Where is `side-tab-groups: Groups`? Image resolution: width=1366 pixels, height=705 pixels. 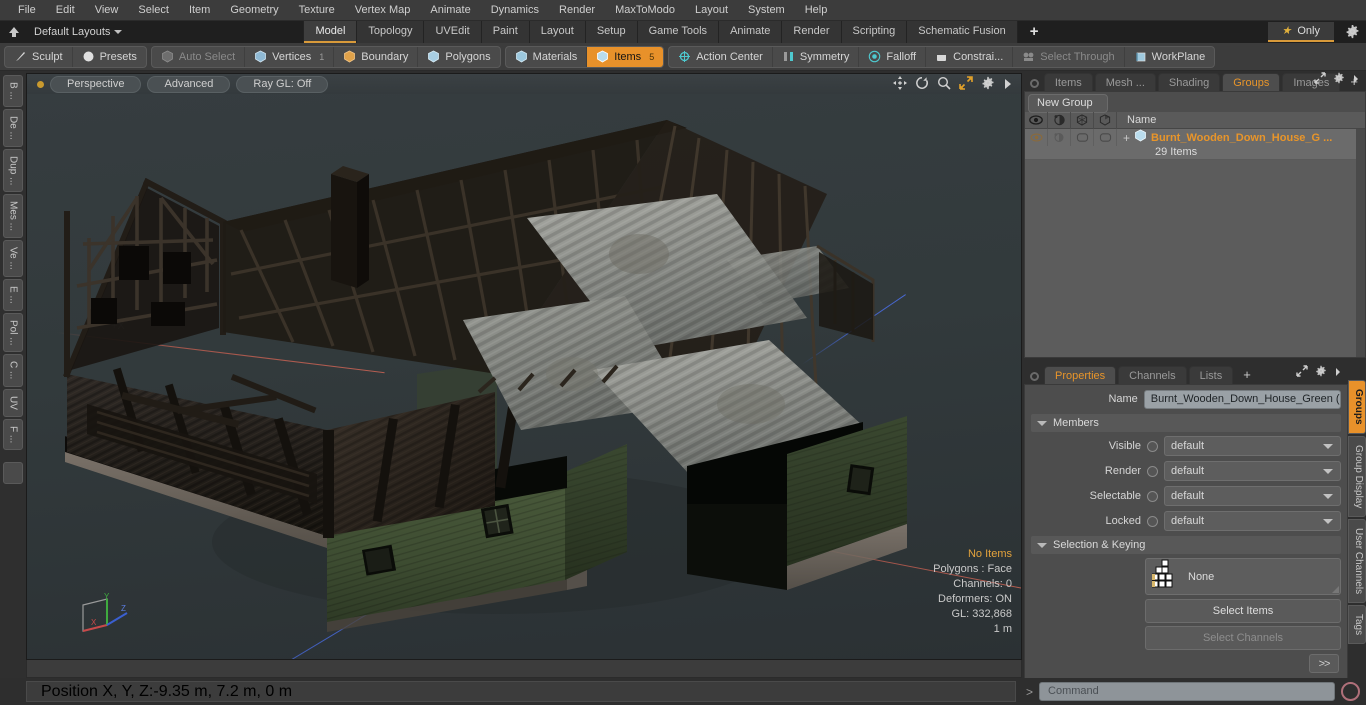 side-tab-groups: Groups is located at coordinates (1357, 407).